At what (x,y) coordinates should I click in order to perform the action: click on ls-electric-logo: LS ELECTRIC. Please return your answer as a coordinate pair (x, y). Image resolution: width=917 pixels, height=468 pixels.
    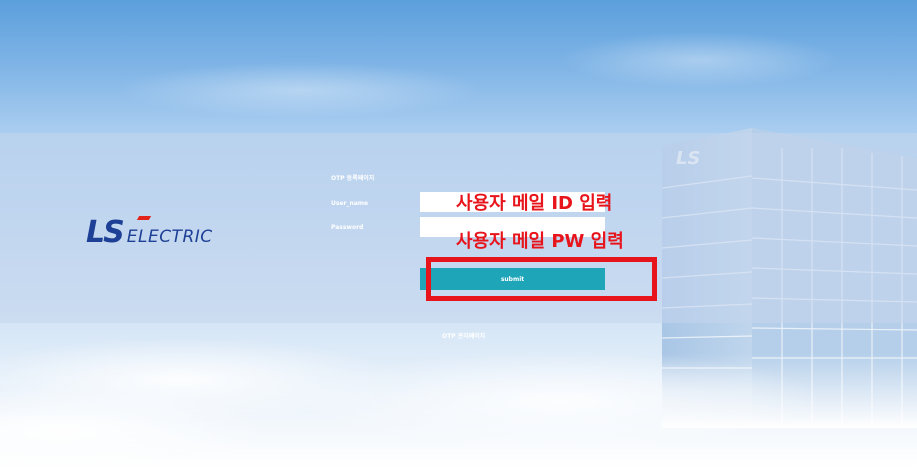
    Looking at the image, I should click on (149, 232).